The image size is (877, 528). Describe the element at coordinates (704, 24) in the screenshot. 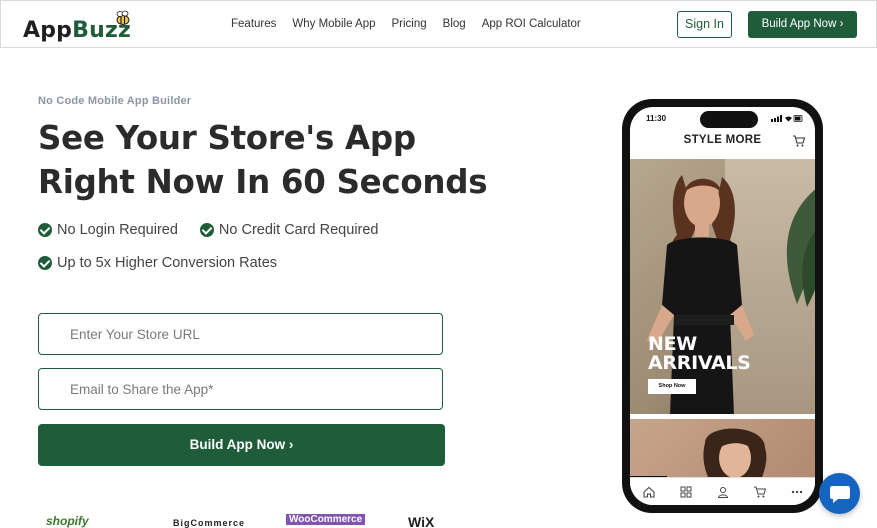

I see `sign-in-button: Sign In` at that location.